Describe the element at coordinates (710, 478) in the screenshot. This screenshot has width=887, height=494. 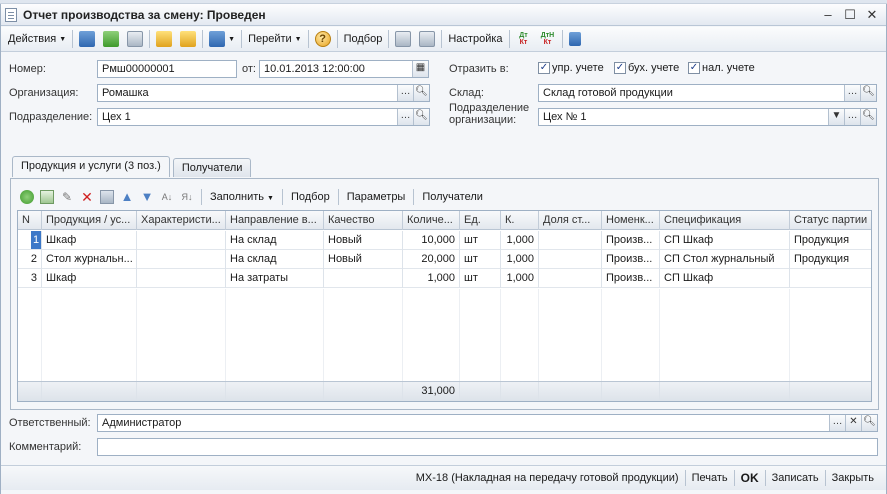
I see `print-button: Печать` at that location.